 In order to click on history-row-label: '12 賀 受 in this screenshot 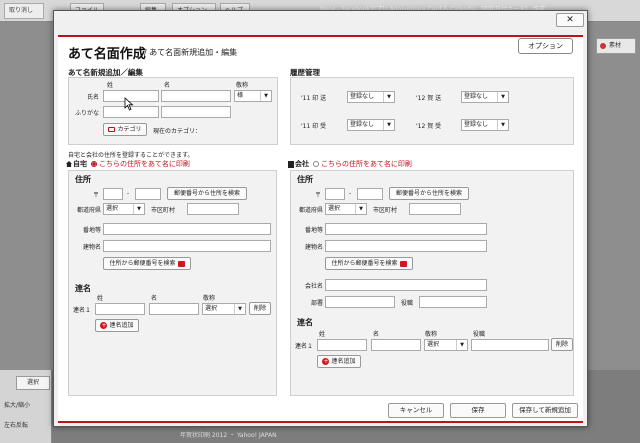, I will do `click(429, 126)`.